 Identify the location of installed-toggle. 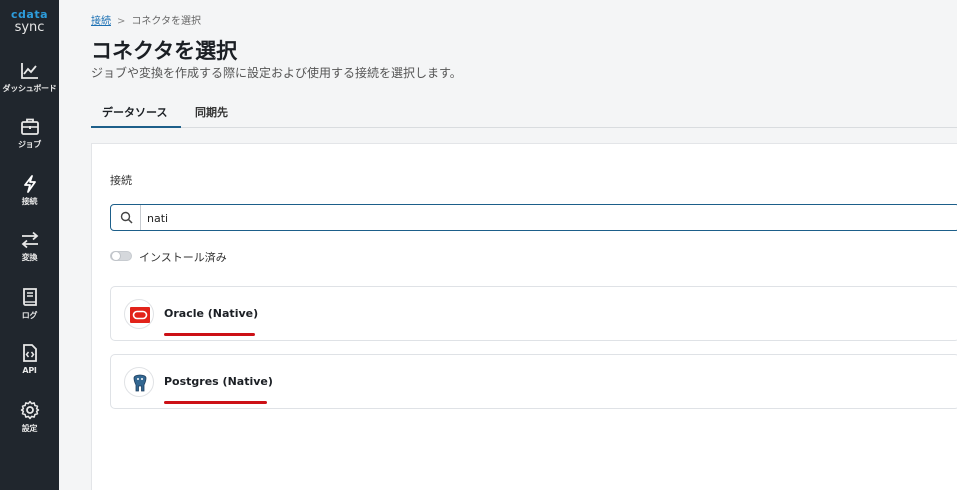
(121, 256).